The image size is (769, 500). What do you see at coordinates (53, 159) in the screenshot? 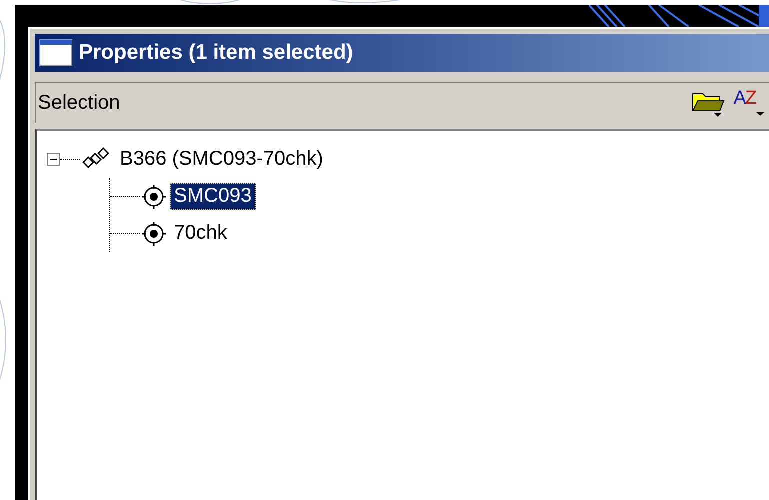
I see `collapse-toggle` at bounding box center [53, 159].